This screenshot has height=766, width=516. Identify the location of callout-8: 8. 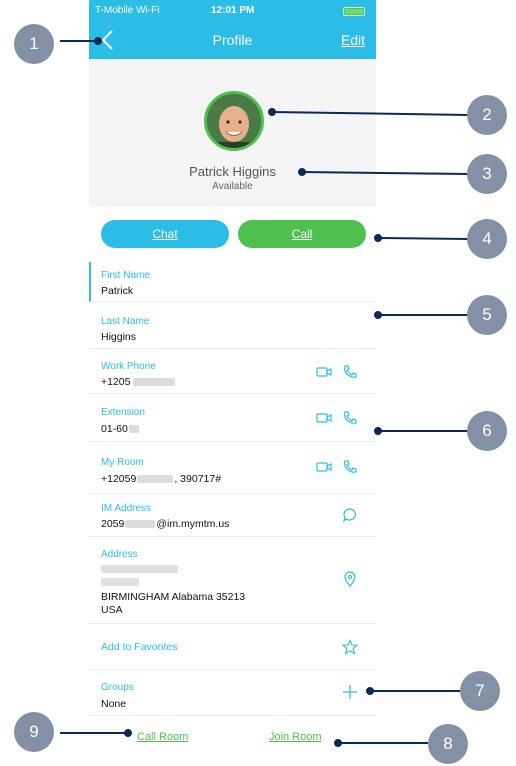
(448, 744).